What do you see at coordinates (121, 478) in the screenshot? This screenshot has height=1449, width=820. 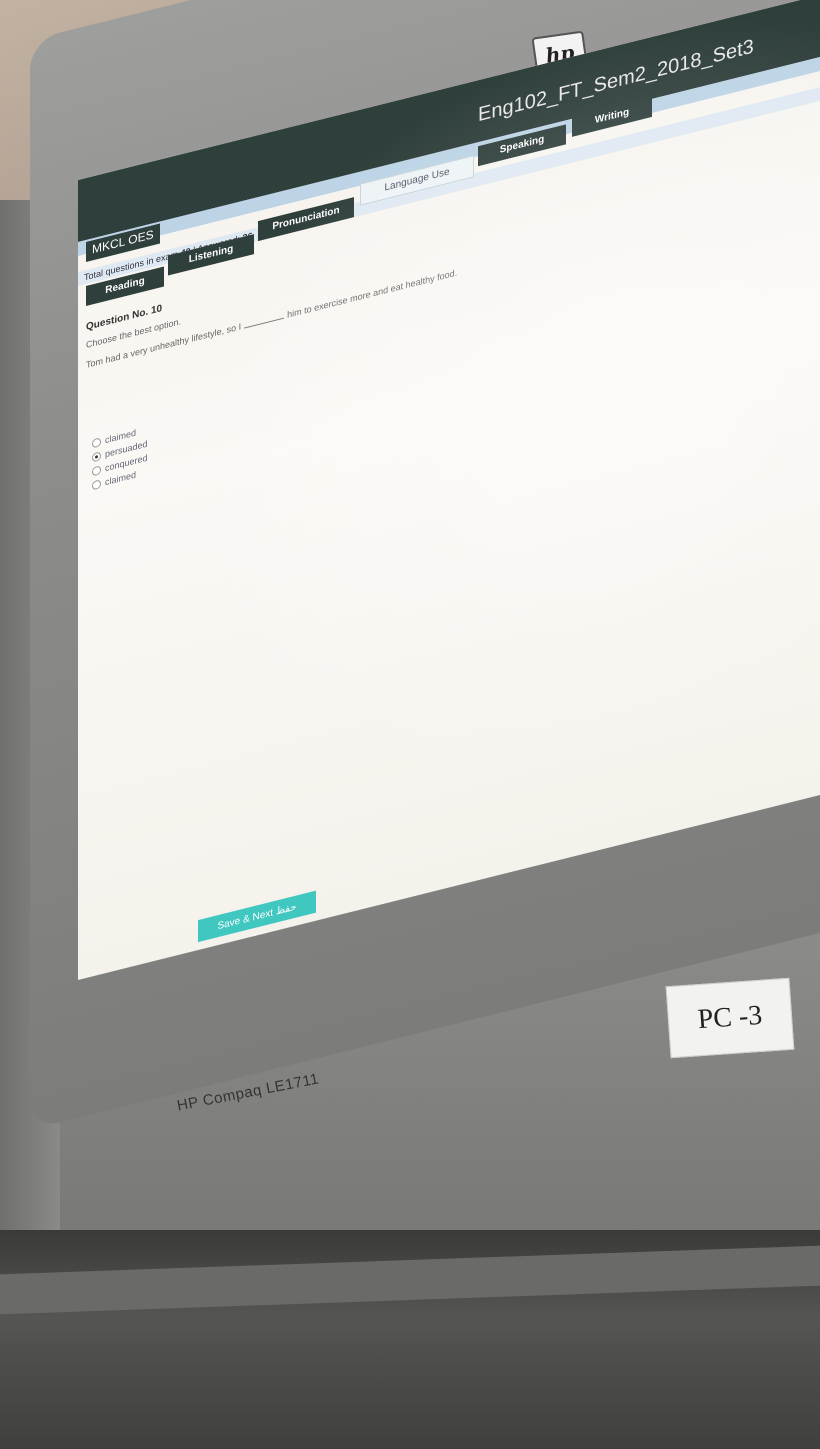 I see `option-label: claimed` at bounding box center [121, 478].